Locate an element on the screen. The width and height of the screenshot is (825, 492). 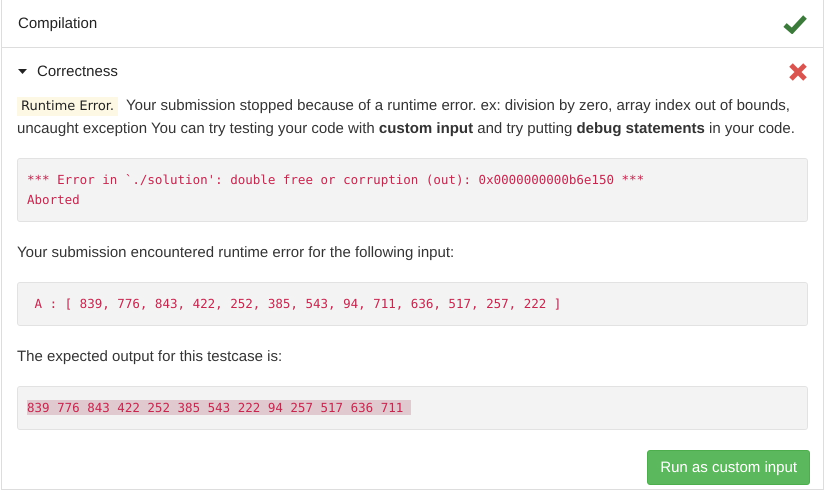
input-label: Your submission encountered runtime error for the following input: is located at coordinates (236, 253).